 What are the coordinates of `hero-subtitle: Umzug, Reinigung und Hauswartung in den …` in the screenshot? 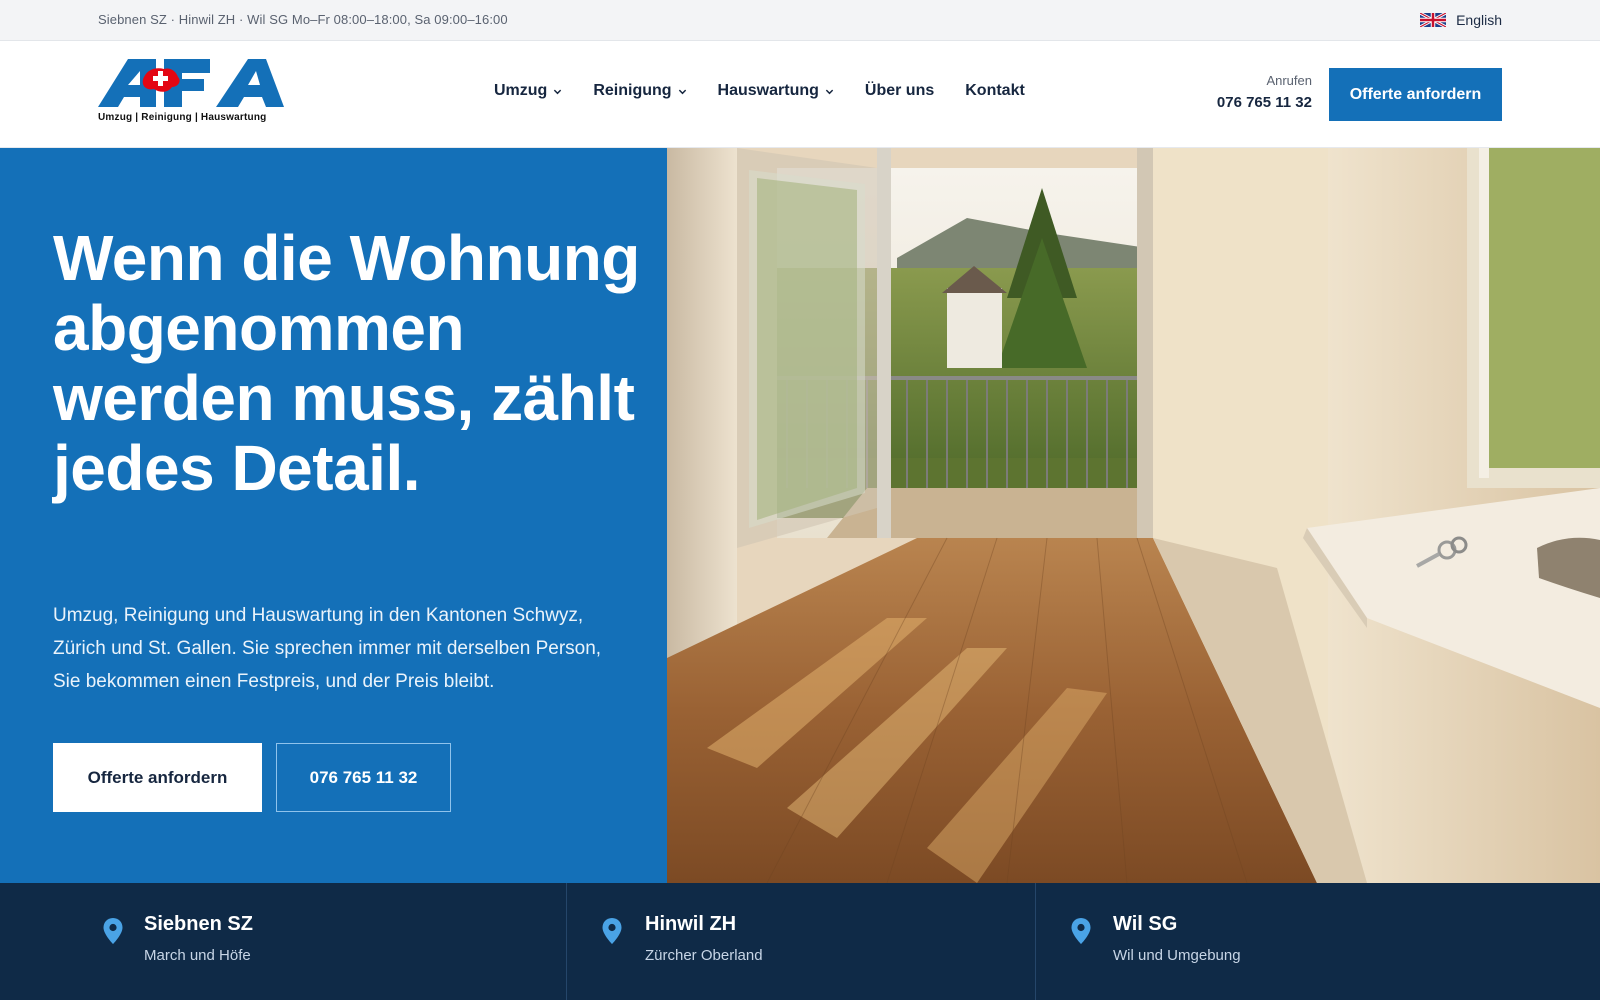 It's located at (327, 648).